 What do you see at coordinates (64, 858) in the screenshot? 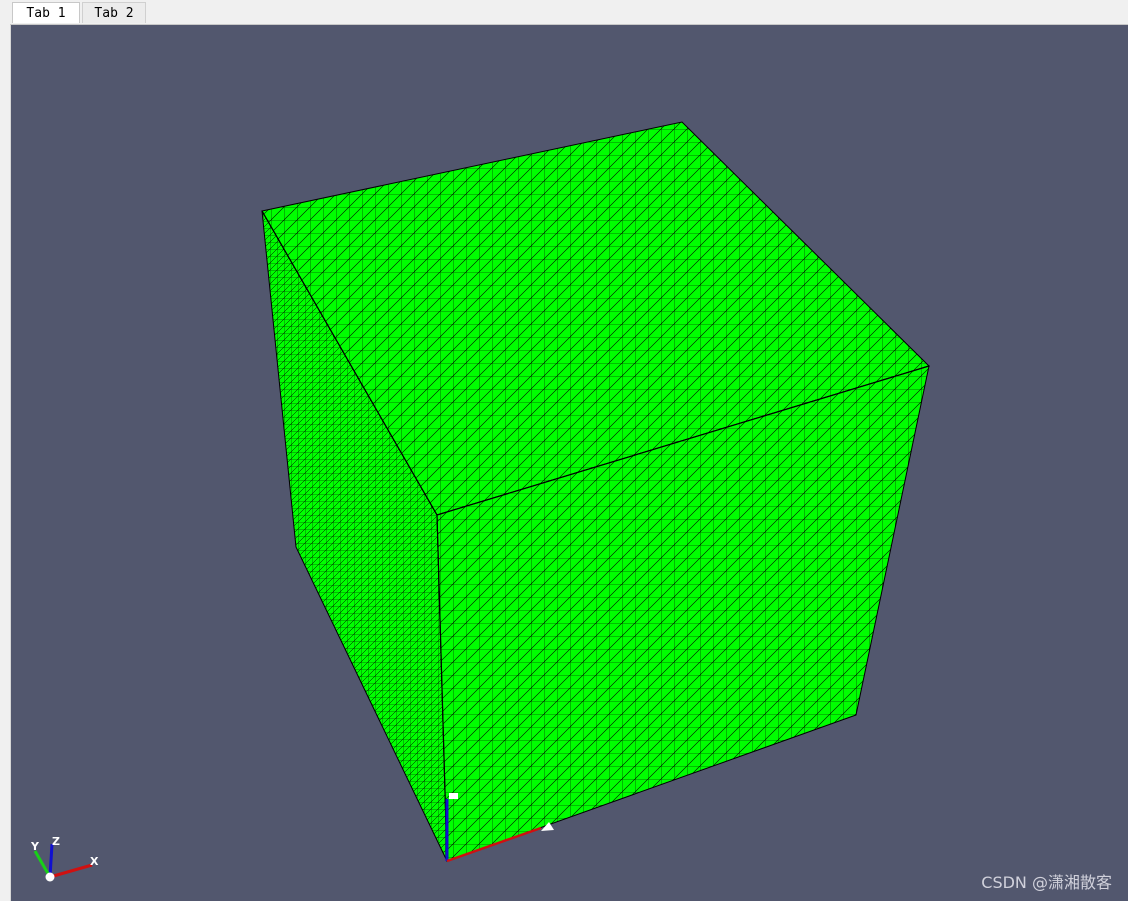
I see `orientation-axes: Z Y X` at bounding box center [64, 858].